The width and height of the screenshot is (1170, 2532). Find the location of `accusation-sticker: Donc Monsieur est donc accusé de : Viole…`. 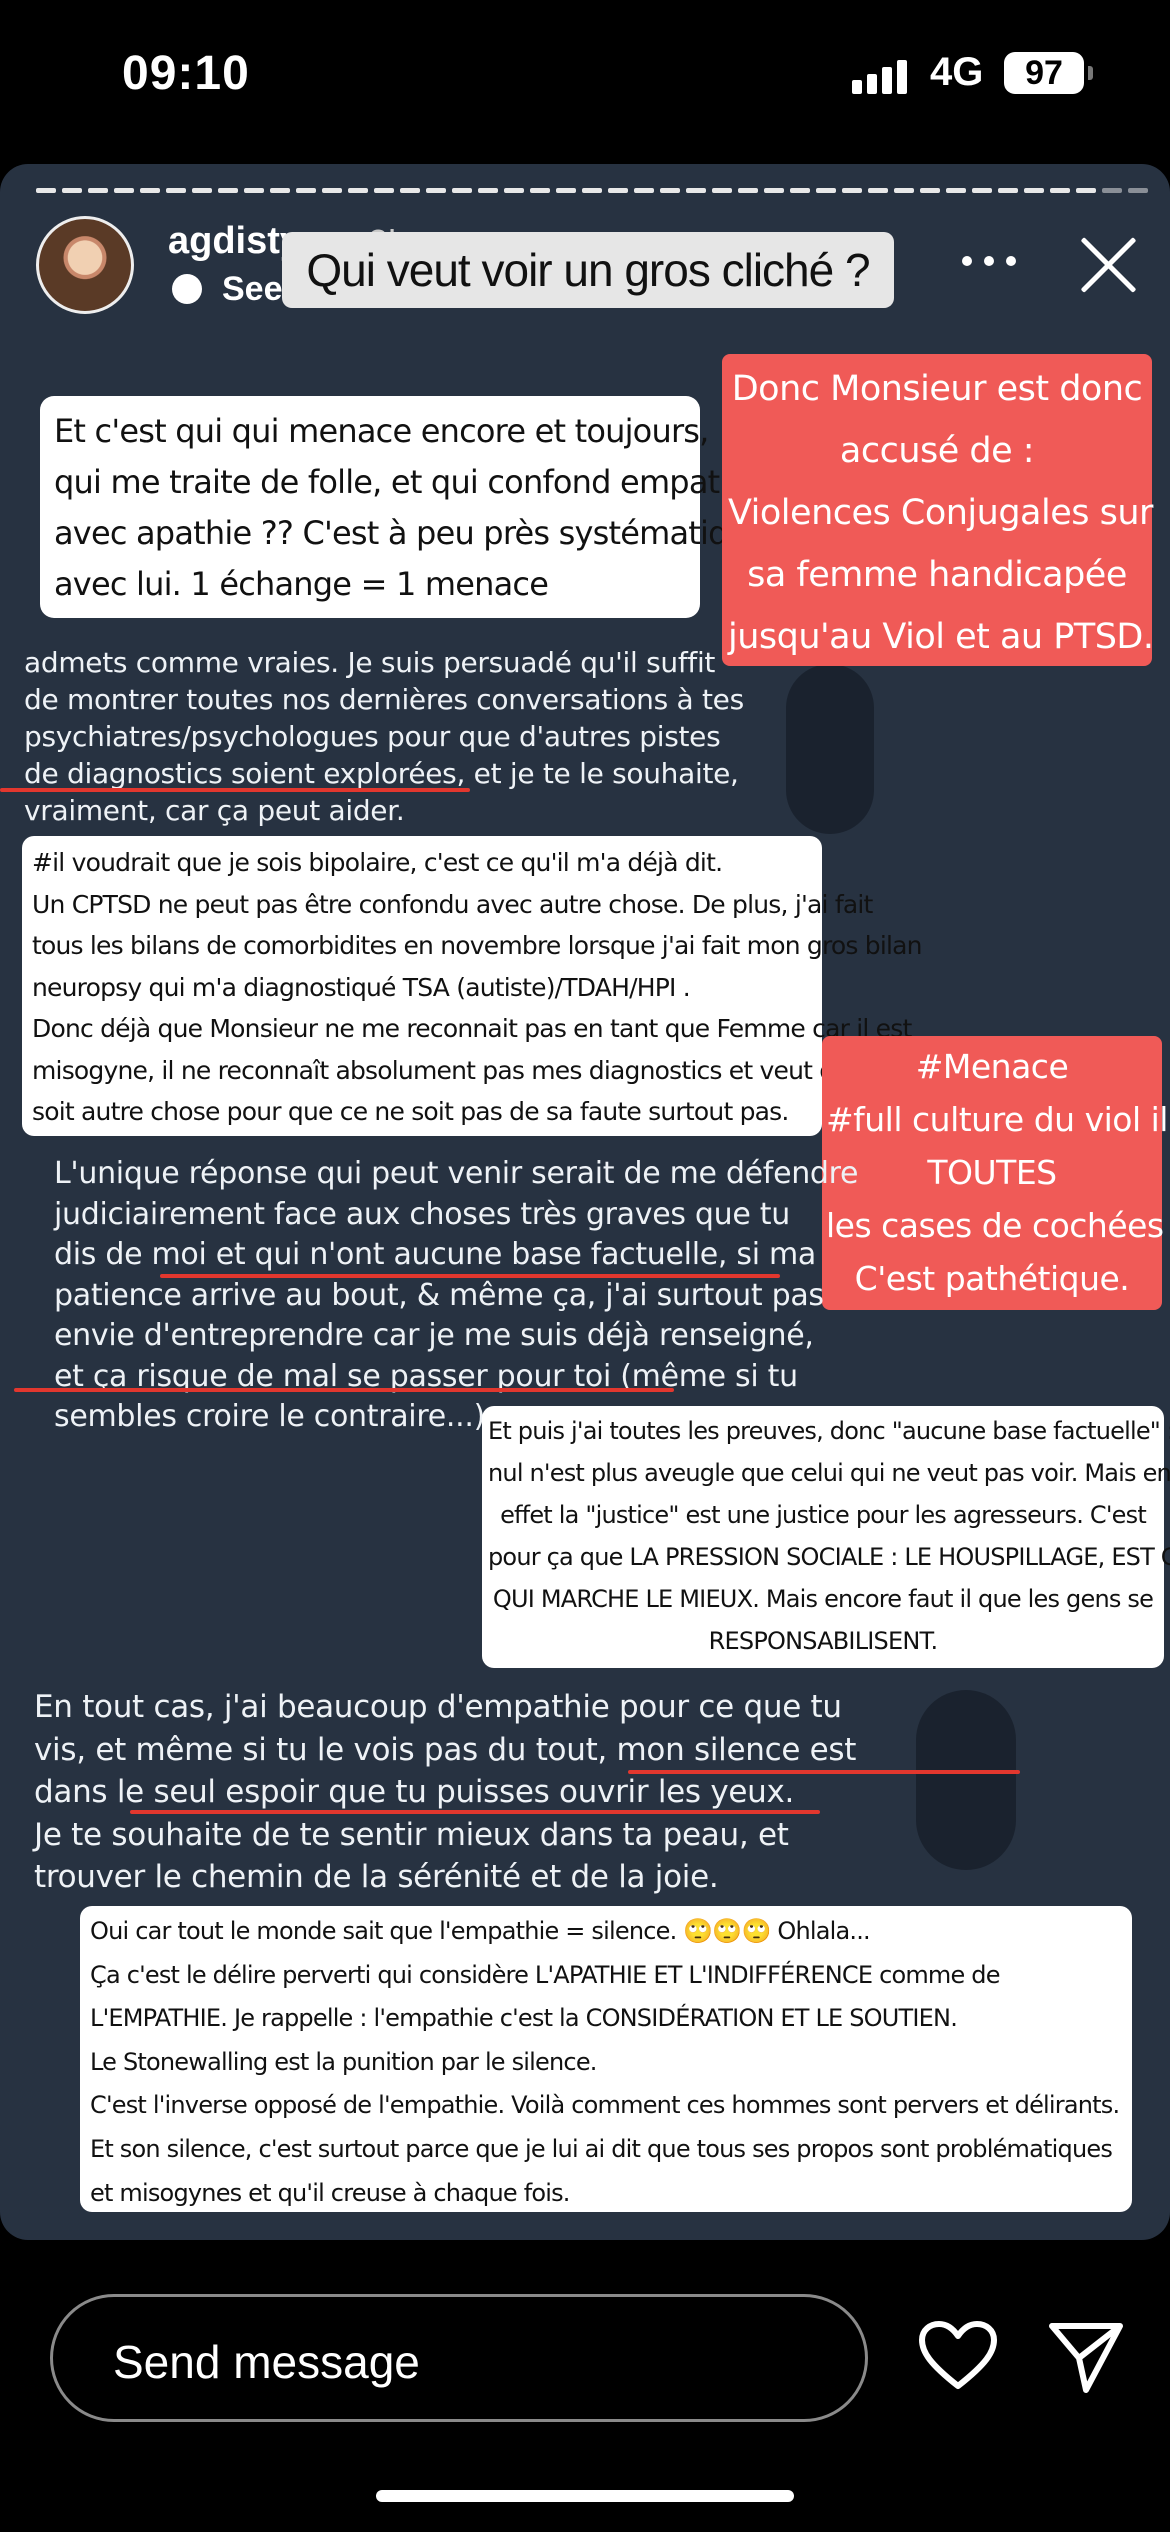

accusation-sticker: Donc Monsieur est donc accusé de : Viole… is located at coordinates (938, 510).